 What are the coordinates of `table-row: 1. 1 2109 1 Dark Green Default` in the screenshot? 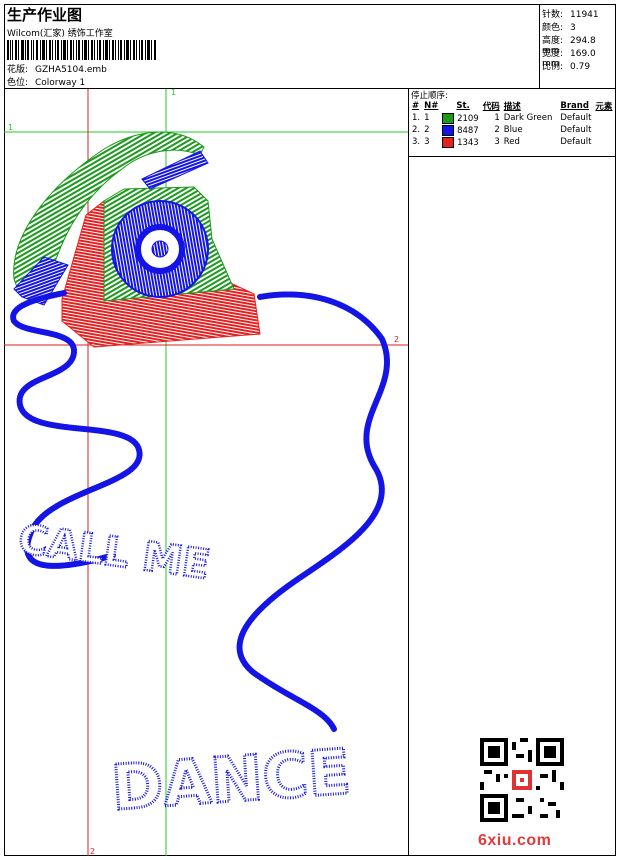 It's located at (502, 118).